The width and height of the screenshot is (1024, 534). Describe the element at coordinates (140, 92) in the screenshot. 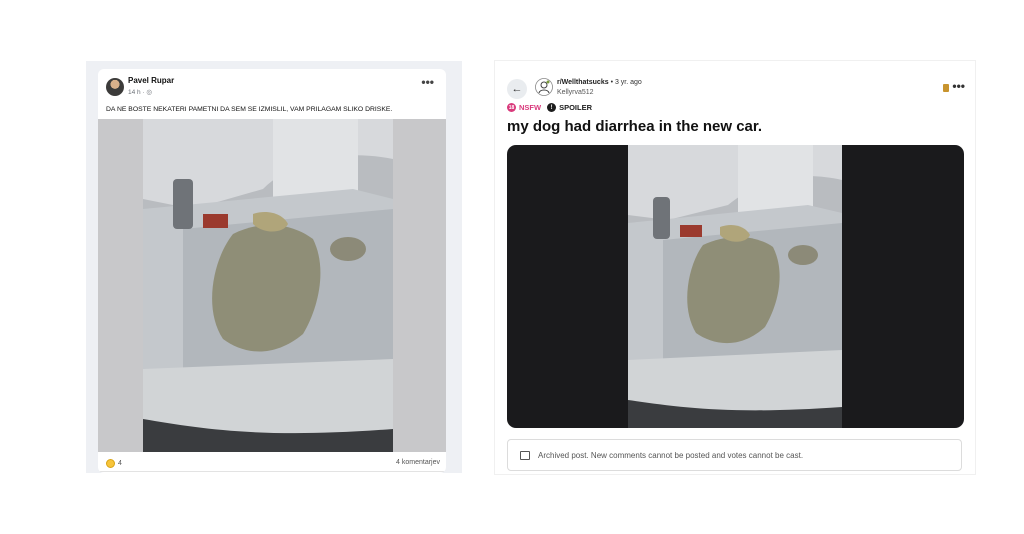

I see `post-time: 14 h · ◎` at that location.